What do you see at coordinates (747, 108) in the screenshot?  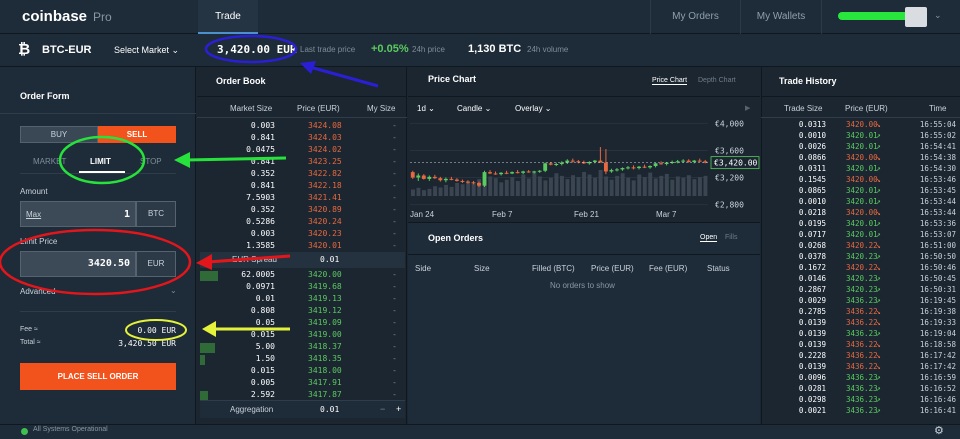 I see `chart-scroll-right-icon: ▶` at bounding box center [747, 108].